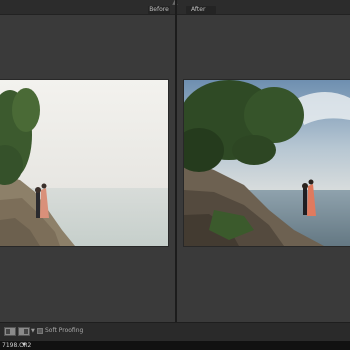  Describe the element at coordinates (201, 10) in the screenshot. I see `after-label: After` at that location.